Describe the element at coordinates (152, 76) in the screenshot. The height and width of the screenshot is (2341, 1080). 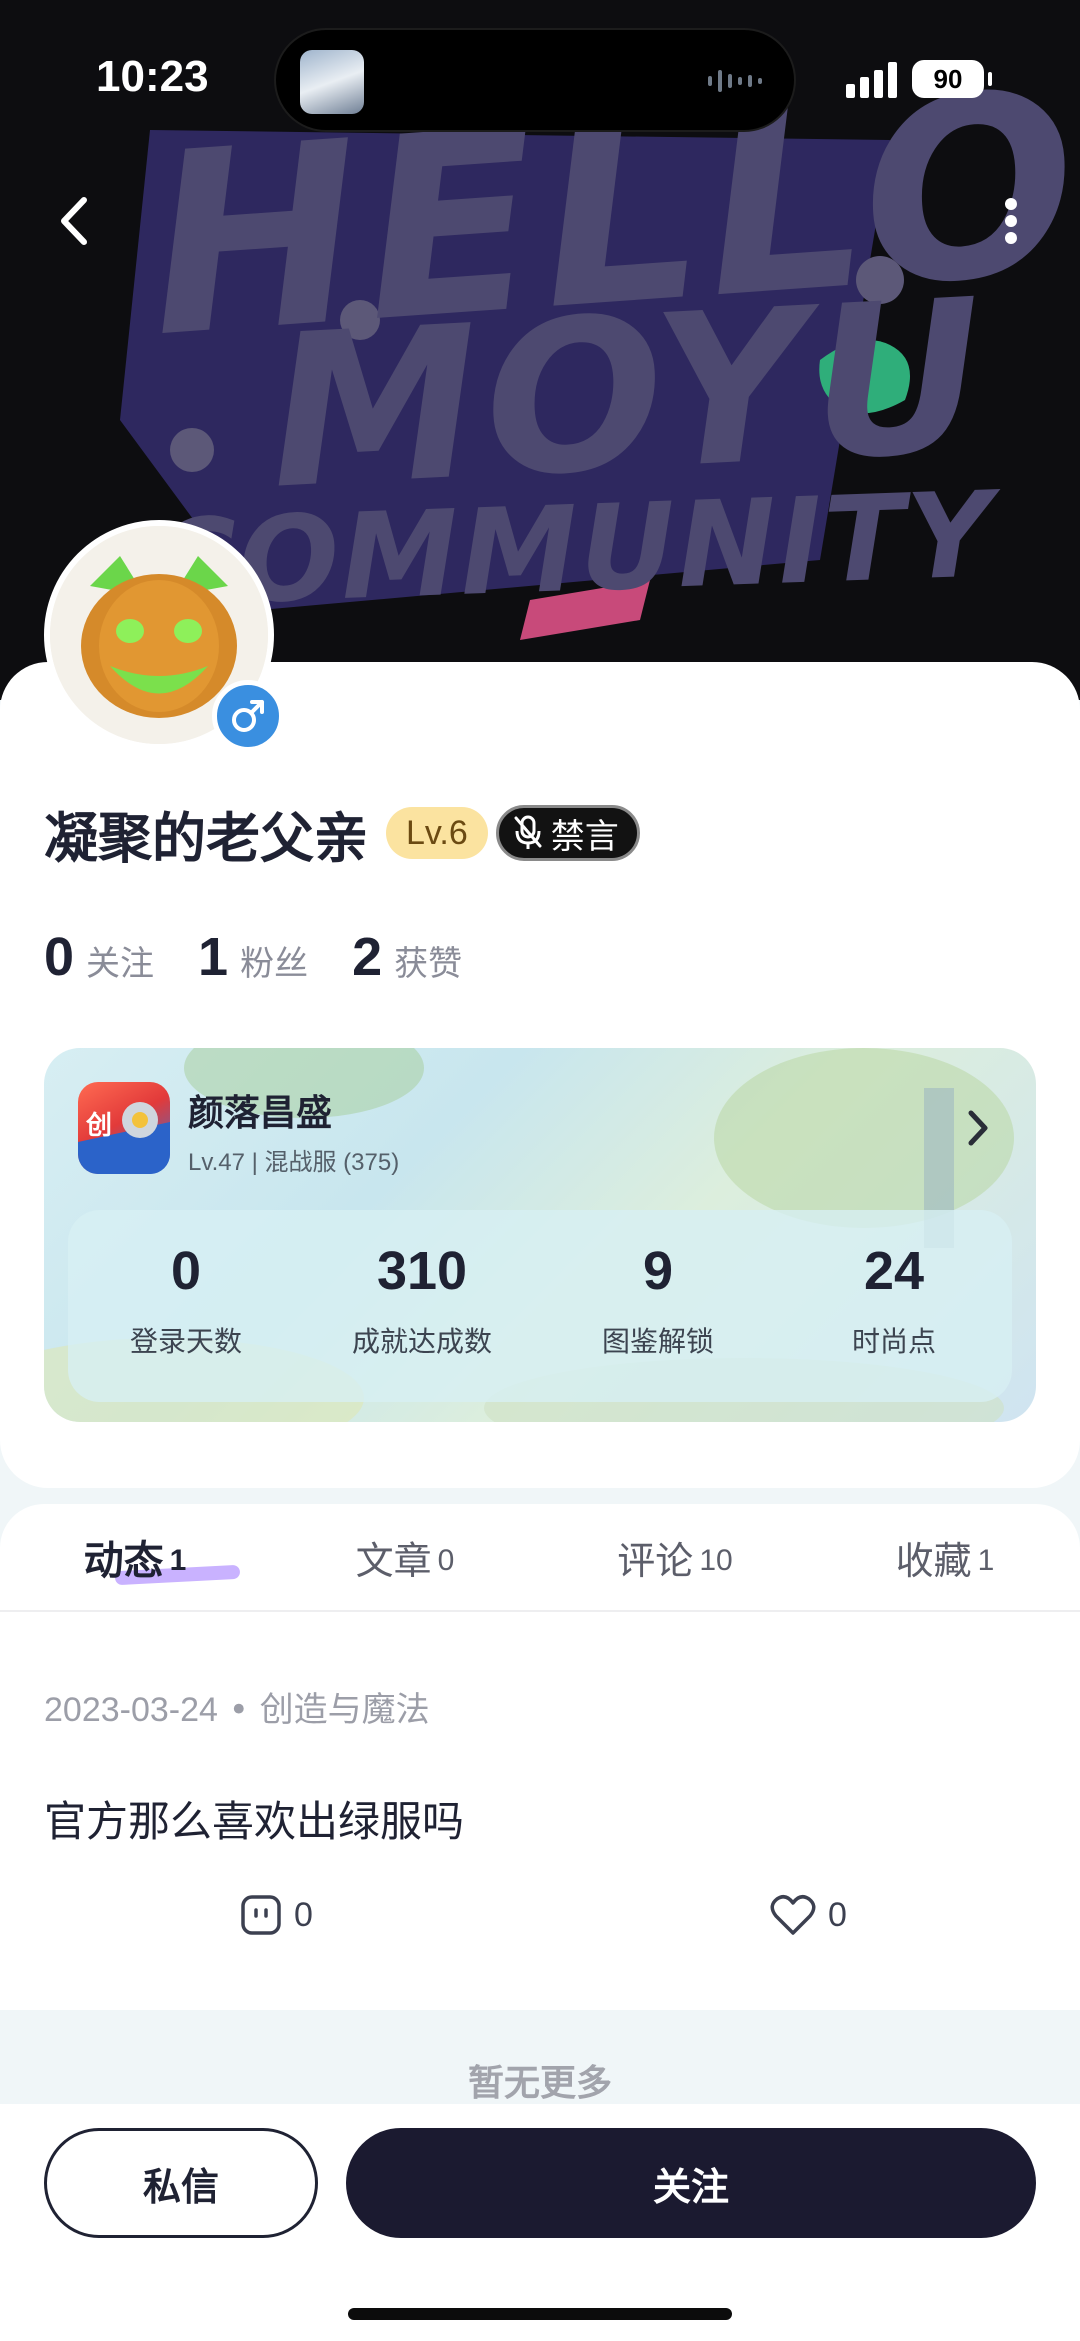
I see `status-time: 10:23` at that location.